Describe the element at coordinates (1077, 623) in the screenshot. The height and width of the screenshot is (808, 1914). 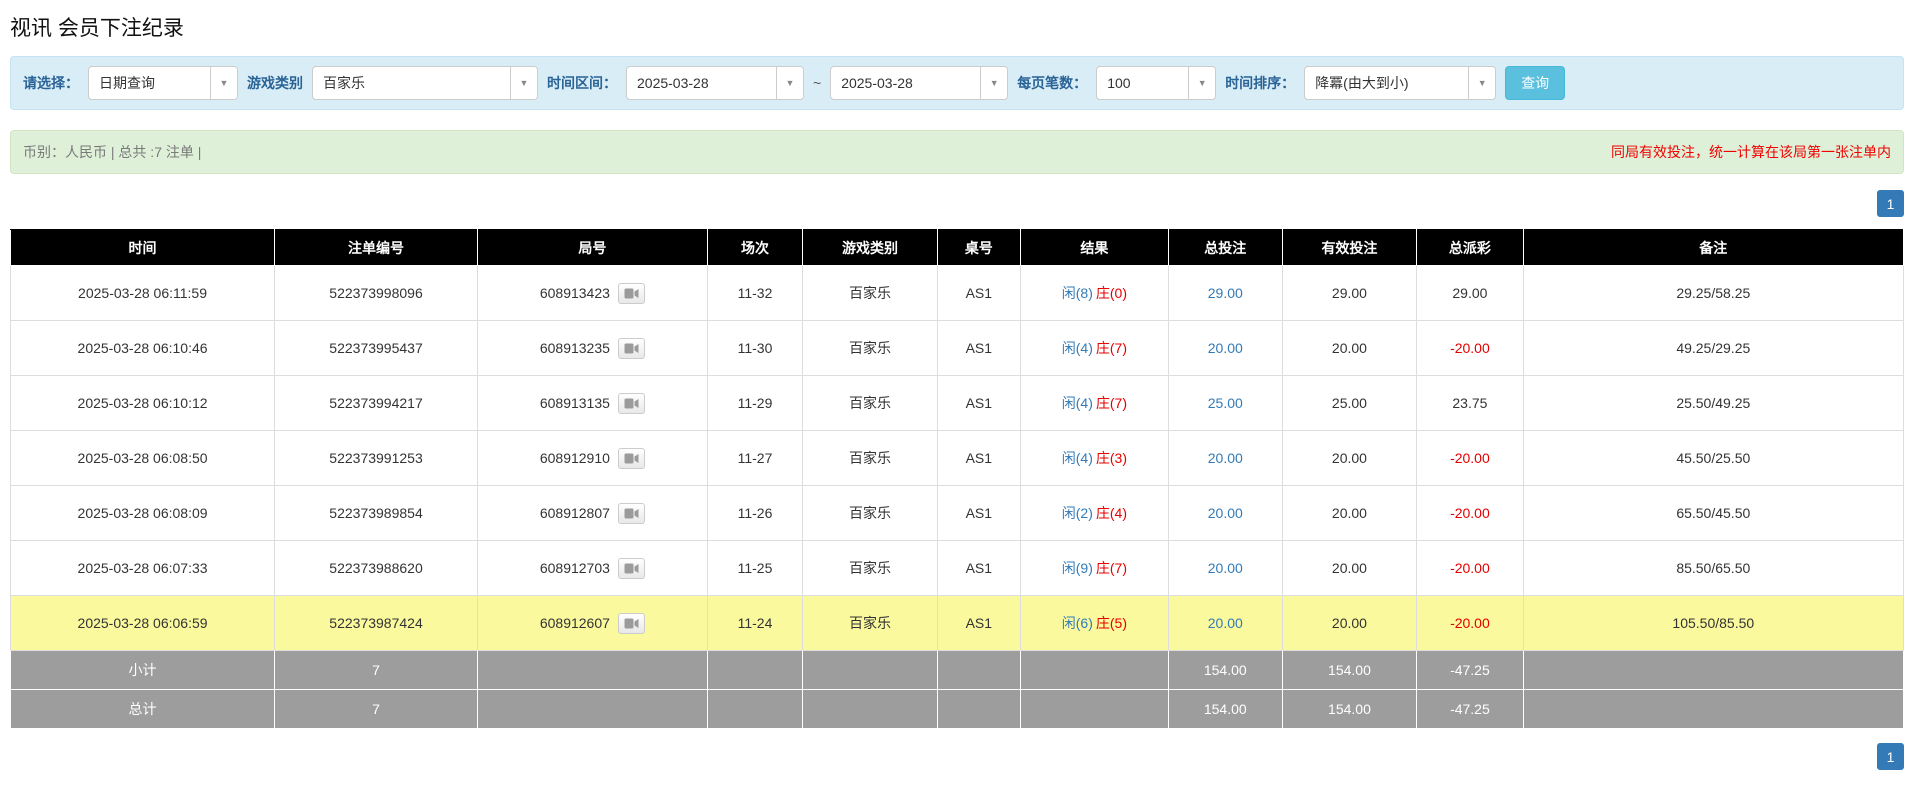
I see `result-player: 闲(6)` at that location.